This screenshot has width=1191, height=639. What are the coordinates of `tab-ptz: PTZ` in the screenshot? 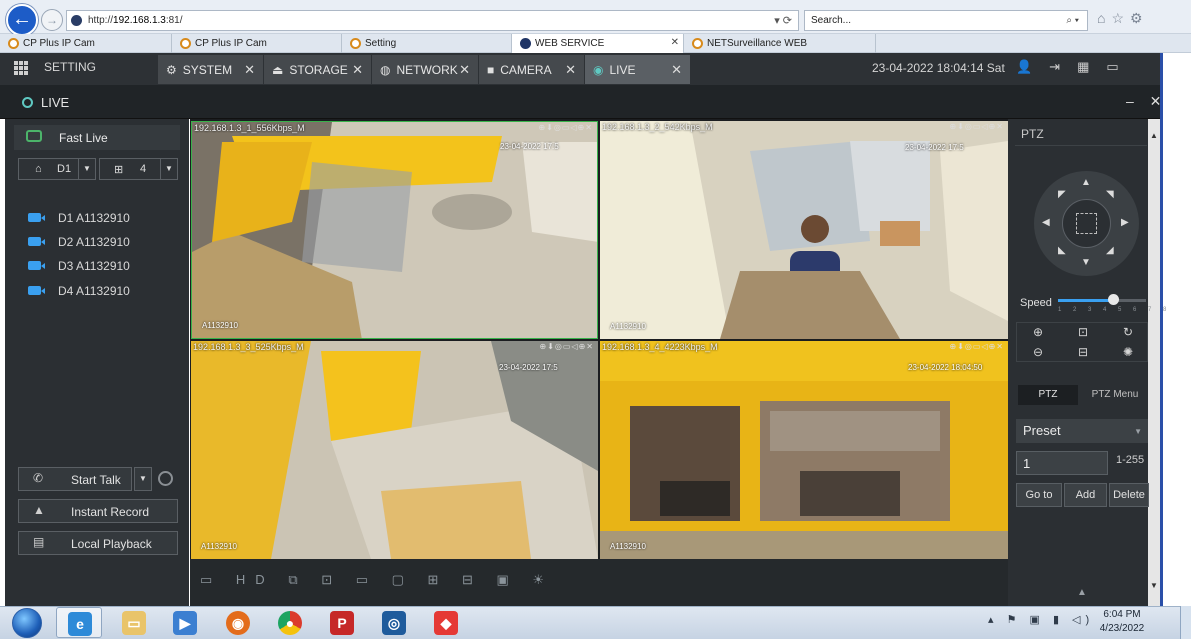 It's located at (1048, 395).